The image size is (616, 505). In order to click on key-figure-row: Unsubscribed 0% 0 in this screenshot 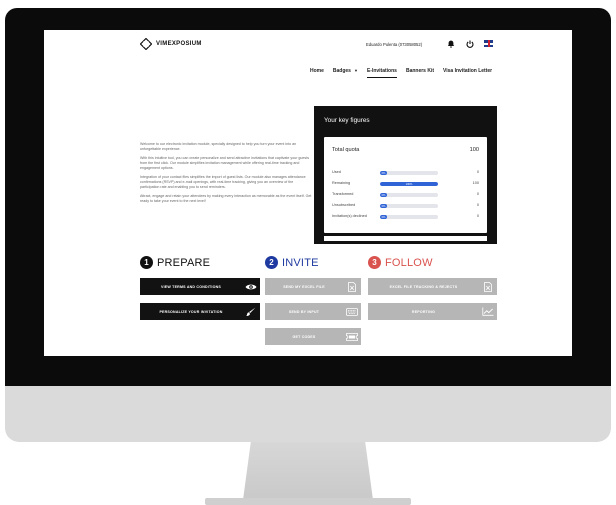, I will do `click(405, 206)`.